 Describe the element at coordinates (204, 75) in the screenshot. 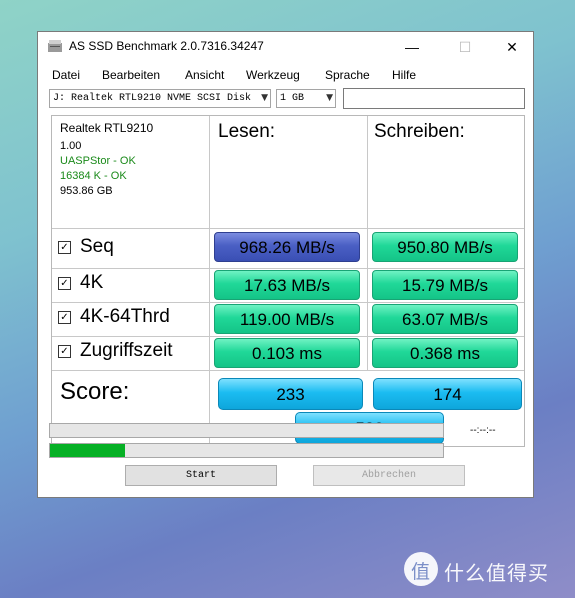

I see `menu-ansicht: Ansicht` at that location.